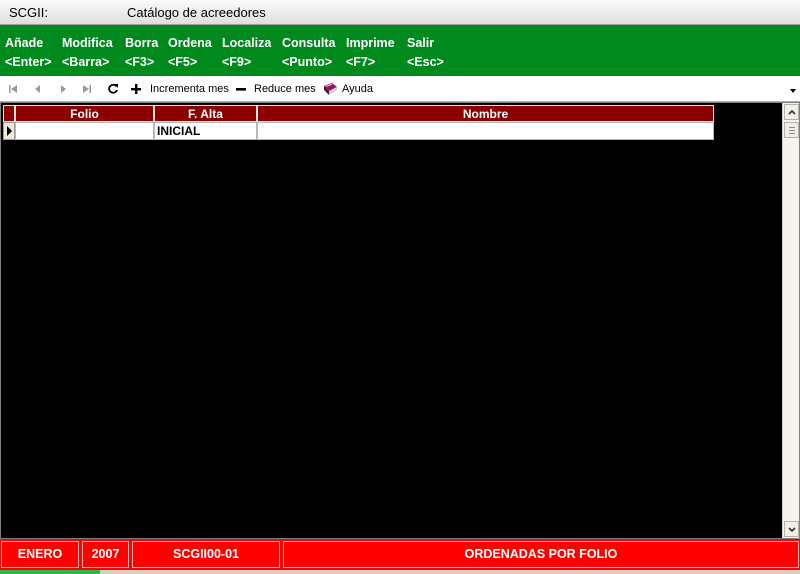  I want to click on last-record-icon, so click(87, 89).